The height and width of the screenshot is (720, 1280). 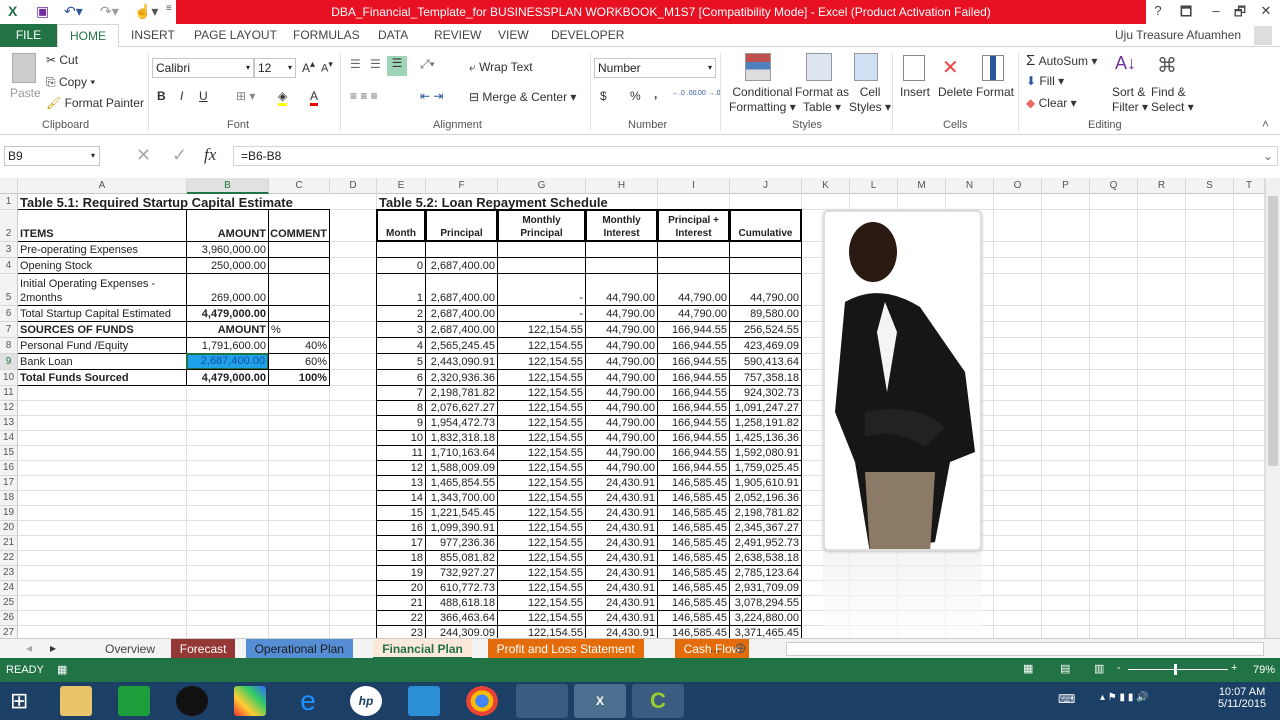 I want to click on cell-C19, so click(x=299, y=513).